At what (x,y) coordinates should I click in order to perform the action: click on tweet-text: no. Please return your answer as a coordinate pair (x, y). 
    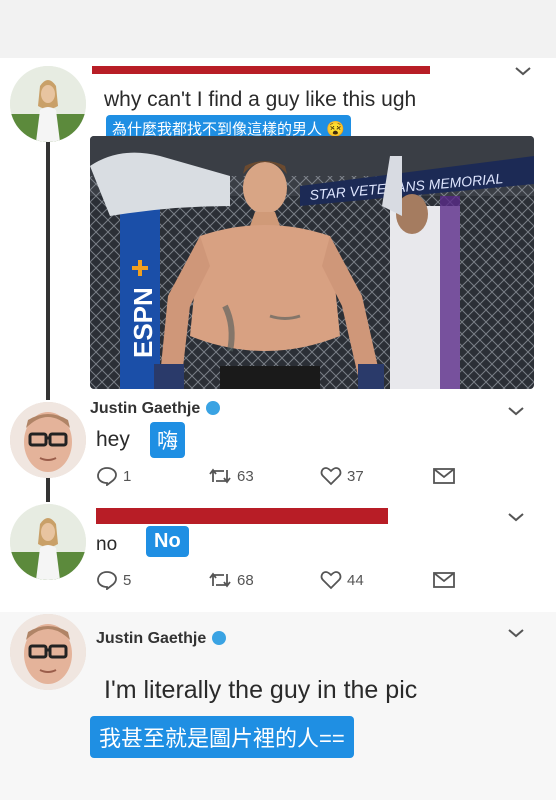
    Looking at the image, I should click on (107, 544).